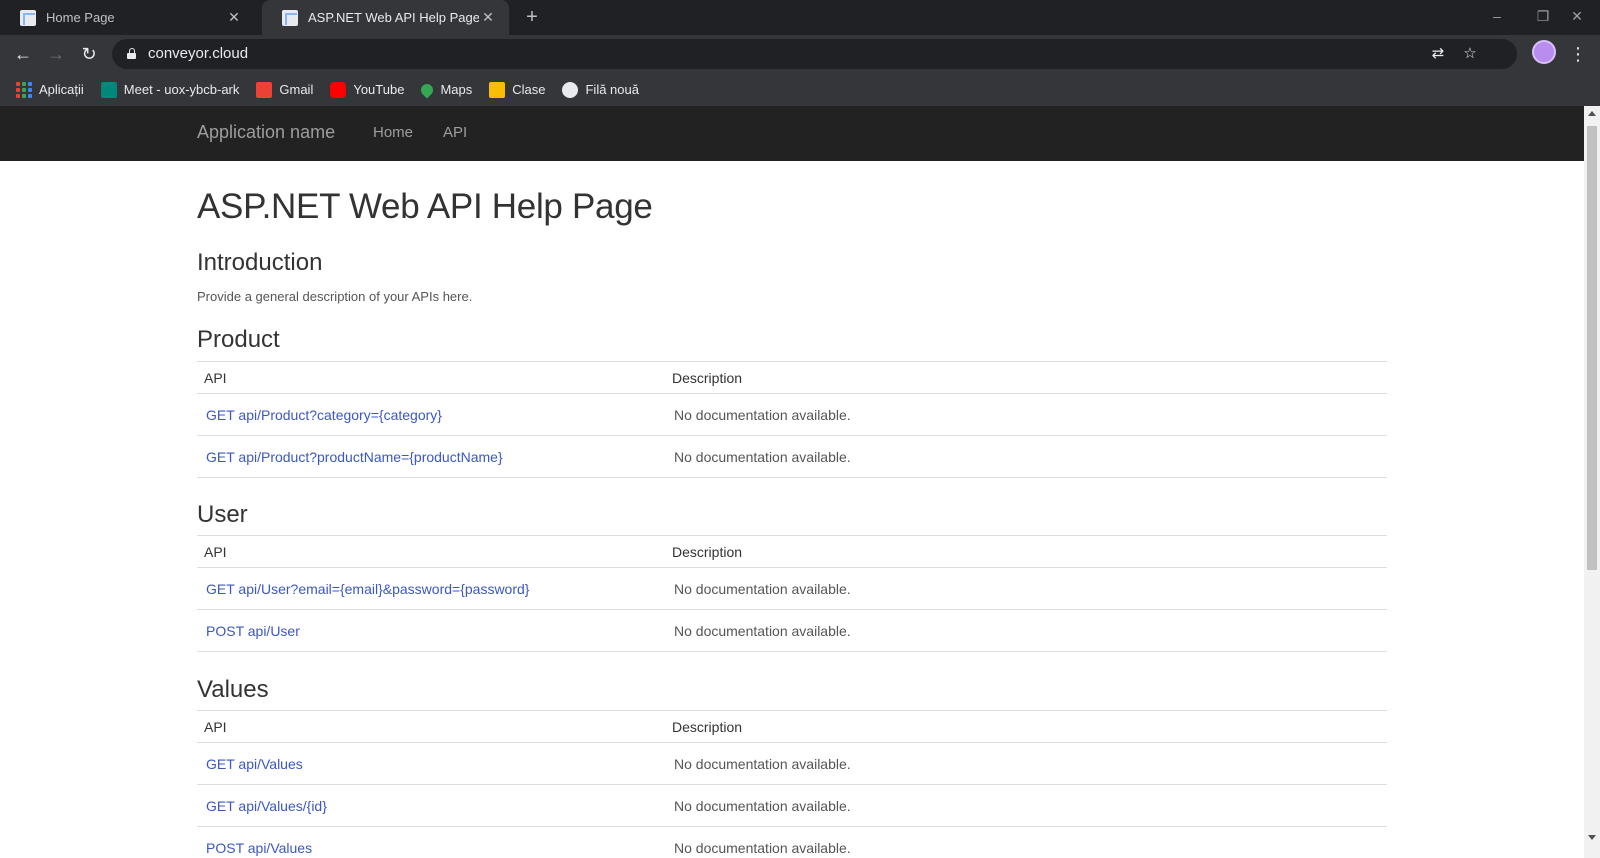  What do you see at coordinates (529, 89) in the screenshot?
I see `bookmark-label: Clase` at bounding box center [529, 89].